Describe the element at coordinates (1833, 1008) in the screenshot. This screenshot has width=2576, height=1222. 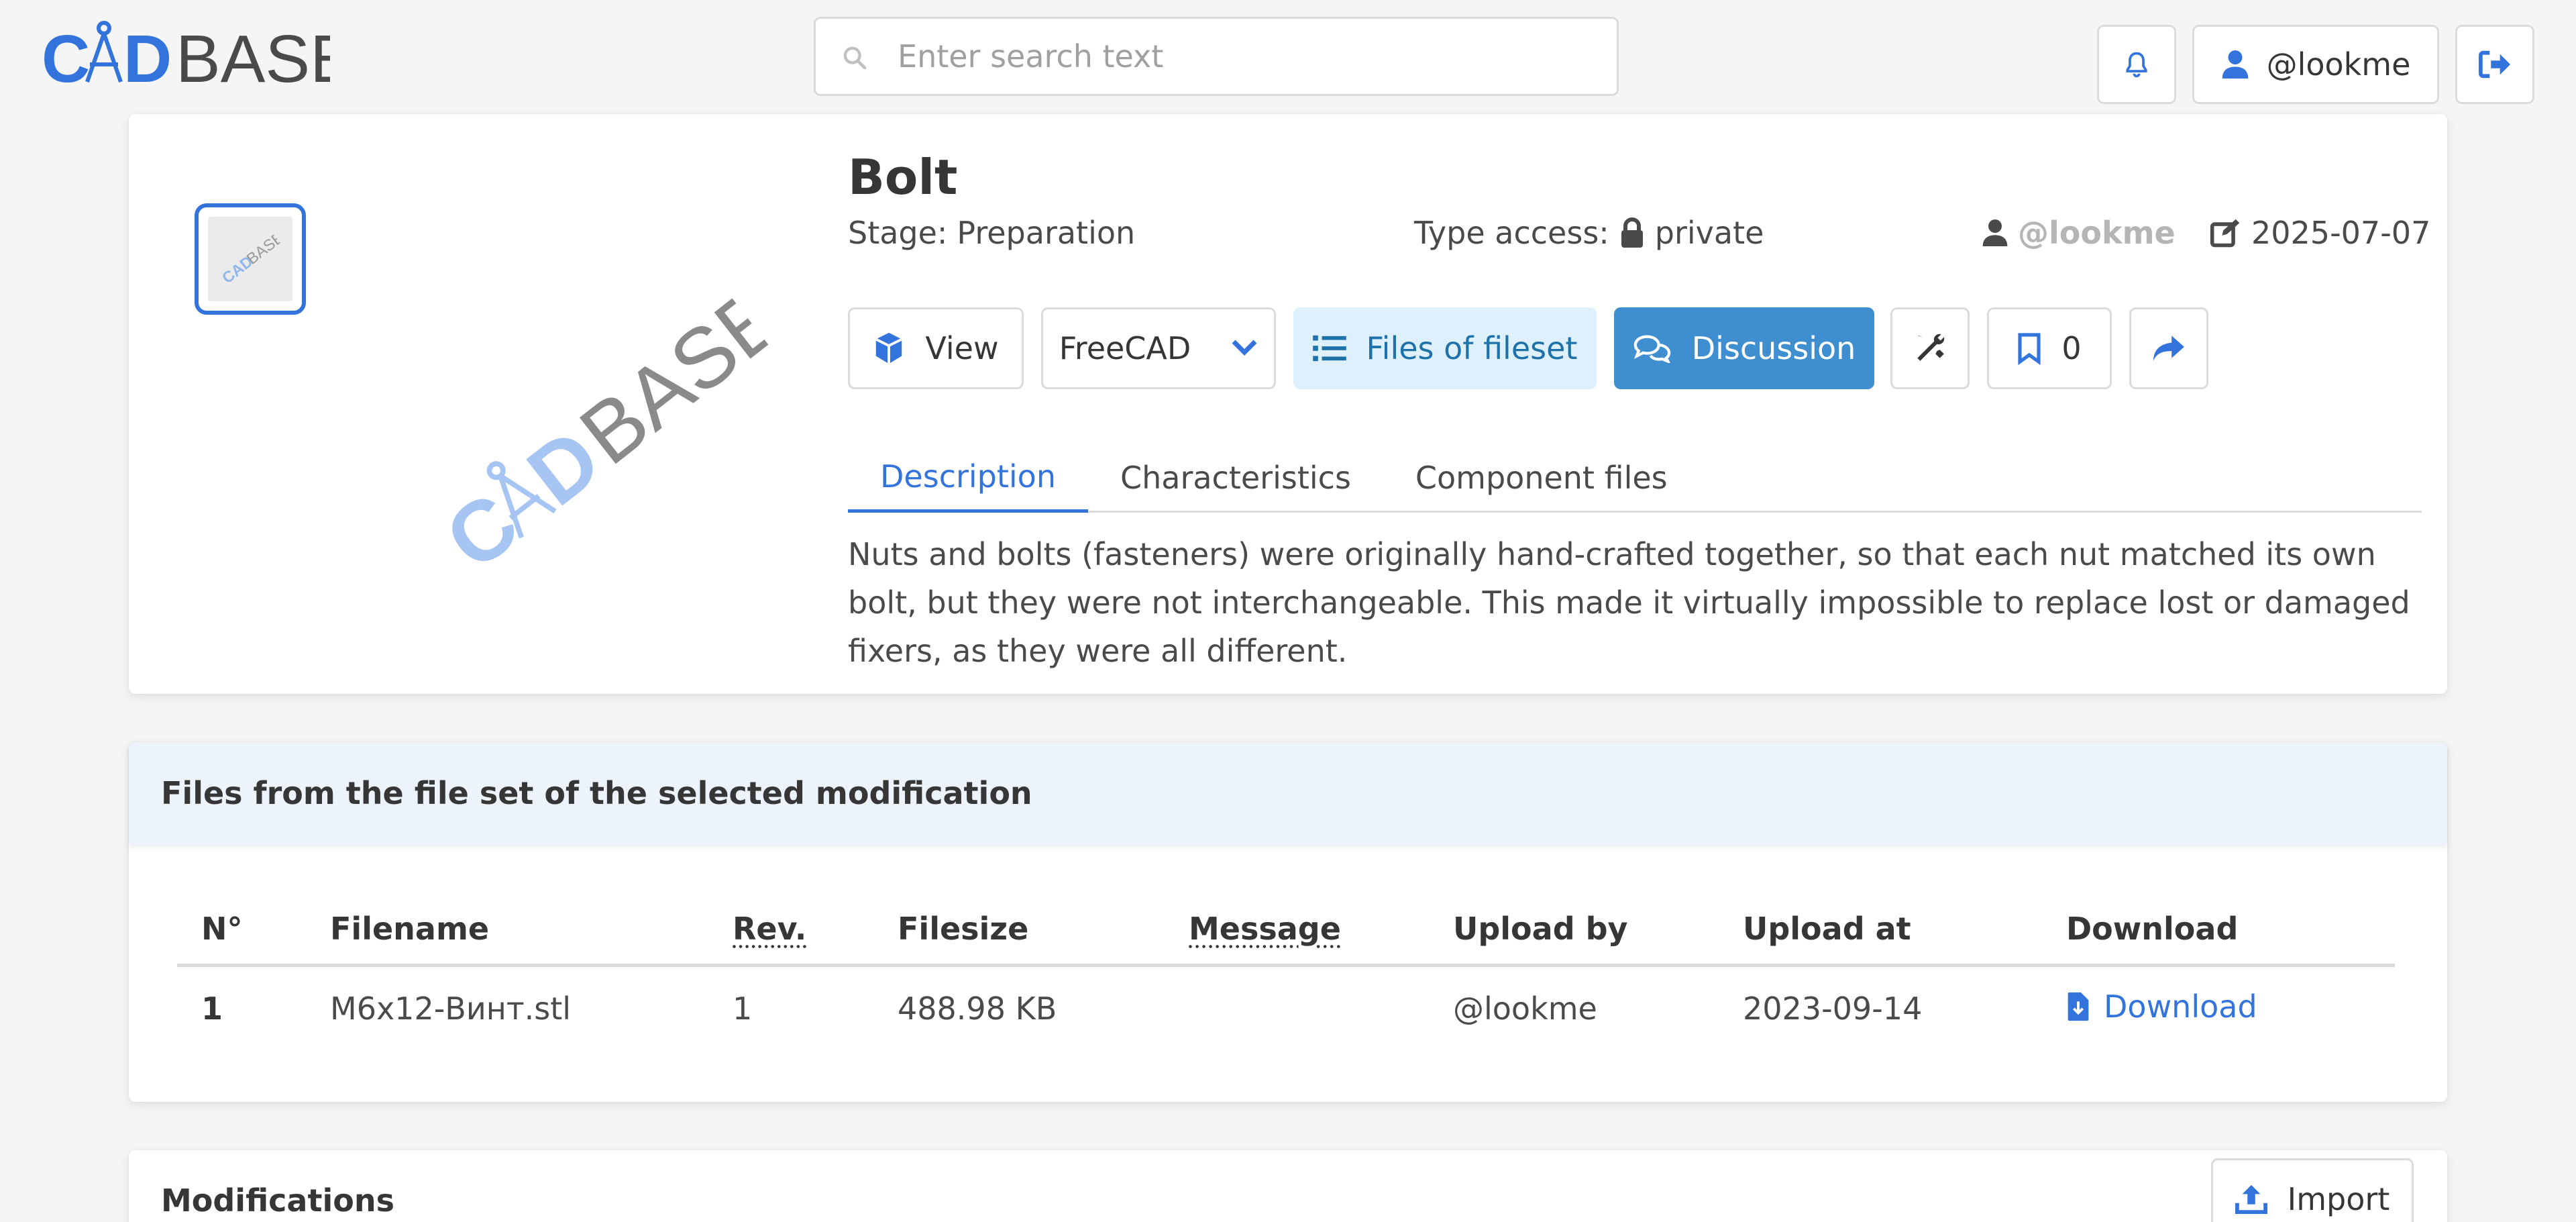
I see `row-upload-at: 2023-09-14` at that location.